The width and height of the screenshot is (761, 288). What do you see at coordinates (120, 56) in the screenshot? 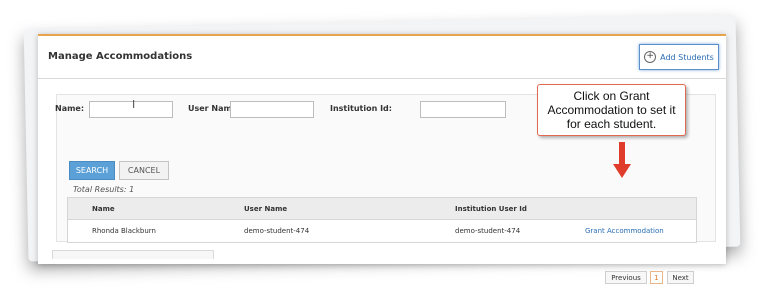
I see `page-title: Manage Accommodations` at bounding box center [120, 56].